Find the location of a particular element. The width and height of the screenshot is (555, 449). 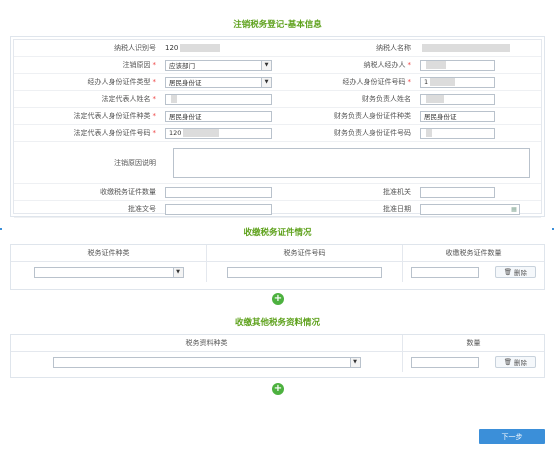

label-text: 纳税人识别号 is located at coordinates (135, 48).